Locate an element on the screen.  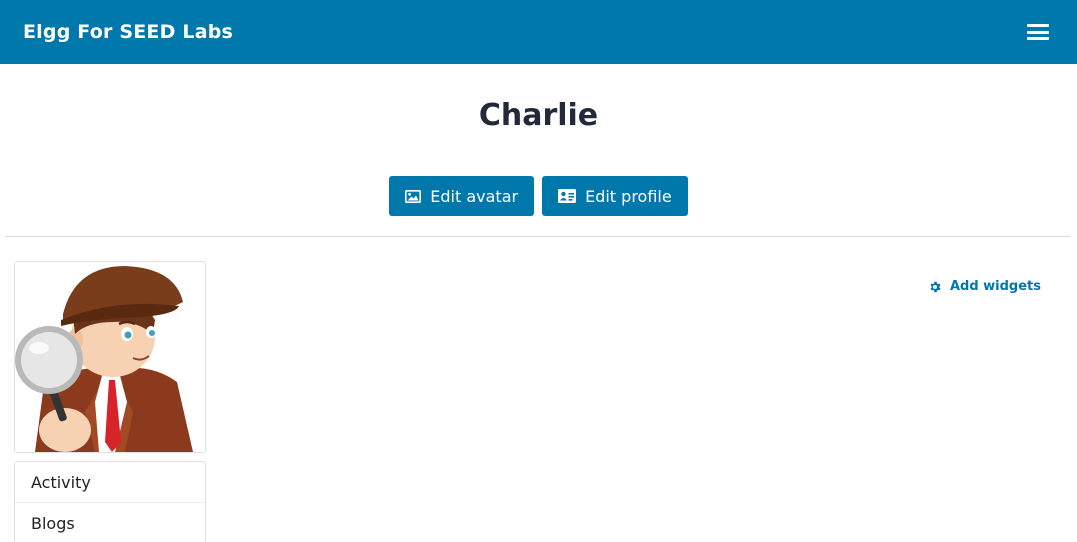
edit-profile-label: Edit profile is located at coordinates (628, 196).